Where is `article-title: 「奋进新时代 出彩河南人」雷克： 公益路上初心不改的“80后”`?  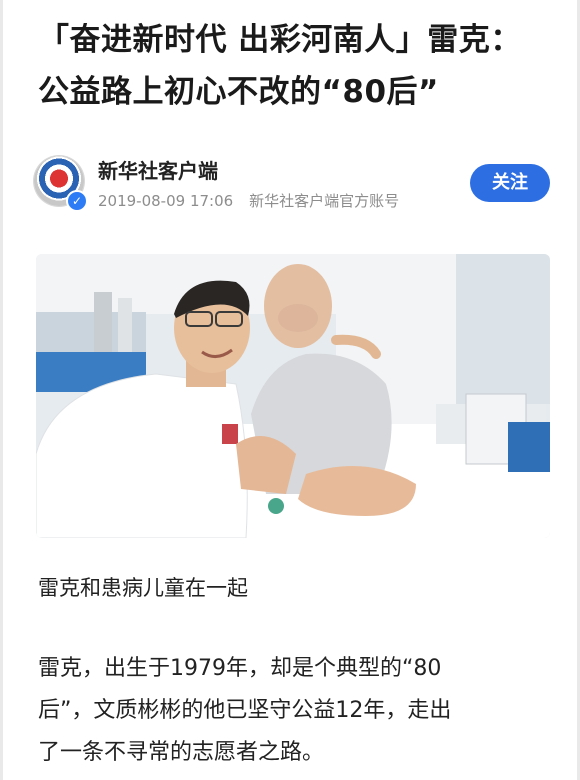 article-title: 「奋进新时代 出彩河南人」雷克： 公益路上初心不改的“80后” is located at coordinates (298, 66).